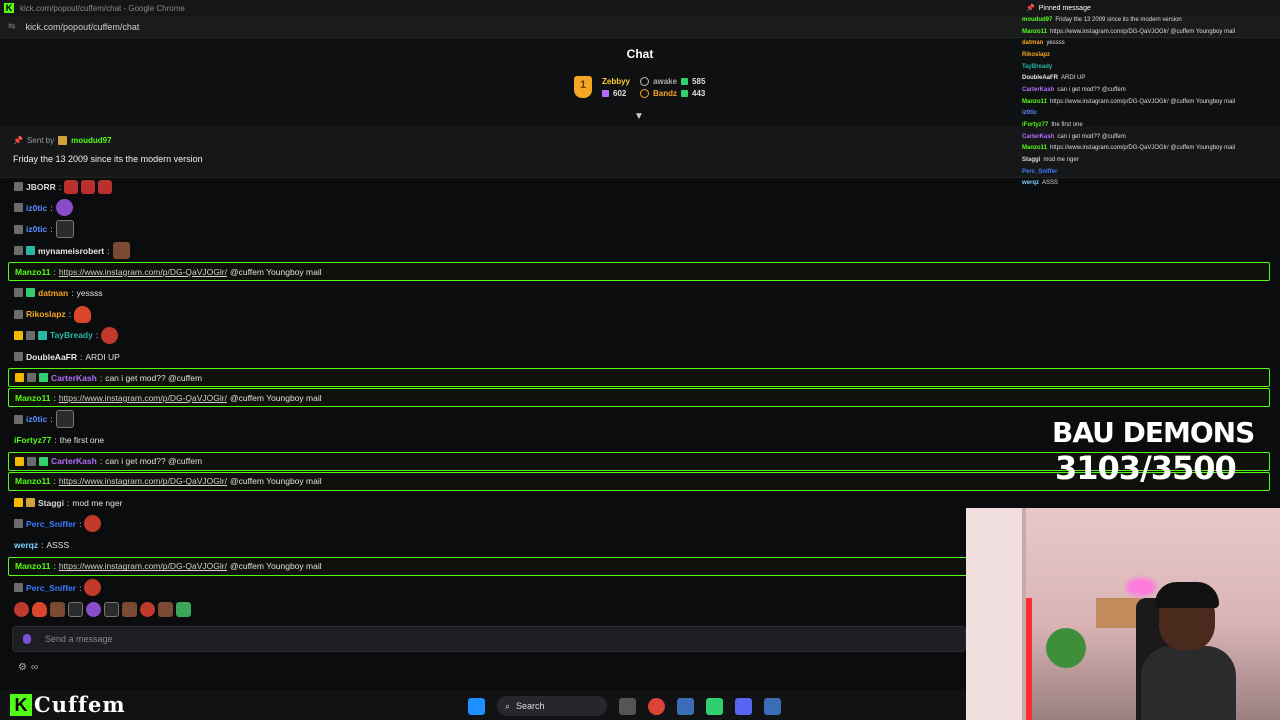 The image size is (1280, 720). Describe the element at coordinates (639, 335) in the screenshot. I see `chat-message: TayBready:` at that location.